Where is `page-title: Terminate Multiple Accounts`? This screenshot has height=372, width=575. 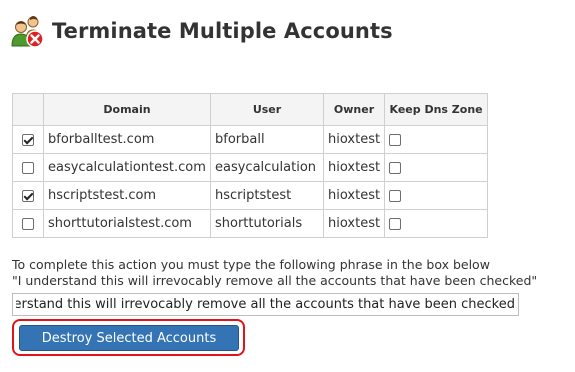
page-title: Terminate Multiple Accounts is located at coordinates (222, 31).